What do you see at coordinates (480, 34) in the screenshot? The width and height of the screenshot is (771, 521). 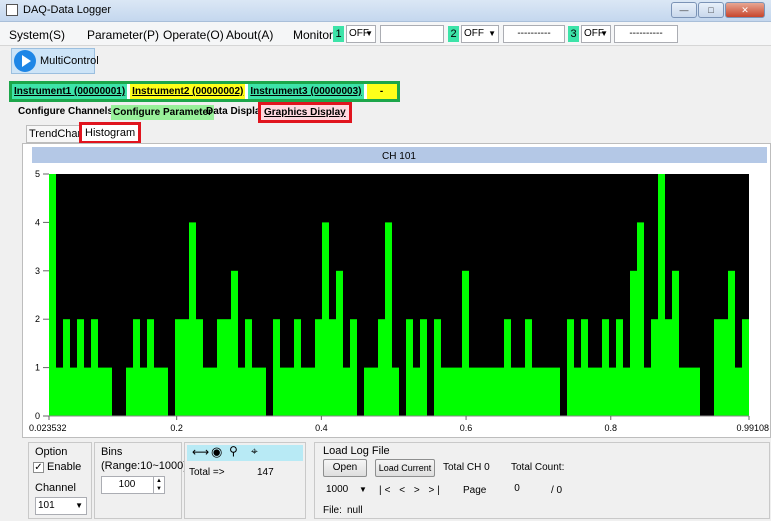 I see `monitor-2-select: OFF ▼` at bounding box center [480, 34].